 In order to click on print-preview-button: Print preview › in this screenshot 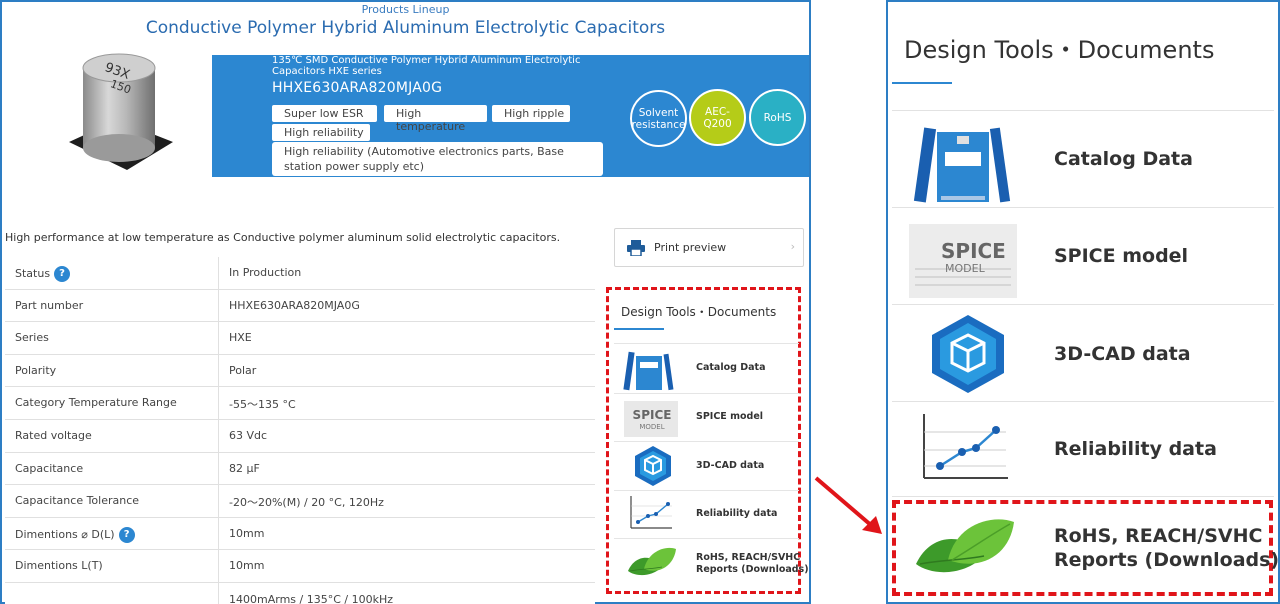, I will do `click(709, 247)`.